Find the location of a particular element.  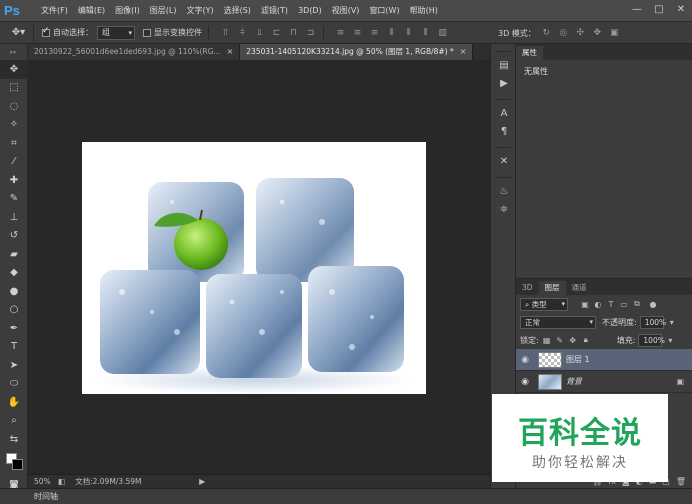

filter-toggle: ● is located at coordinates (653, 304).